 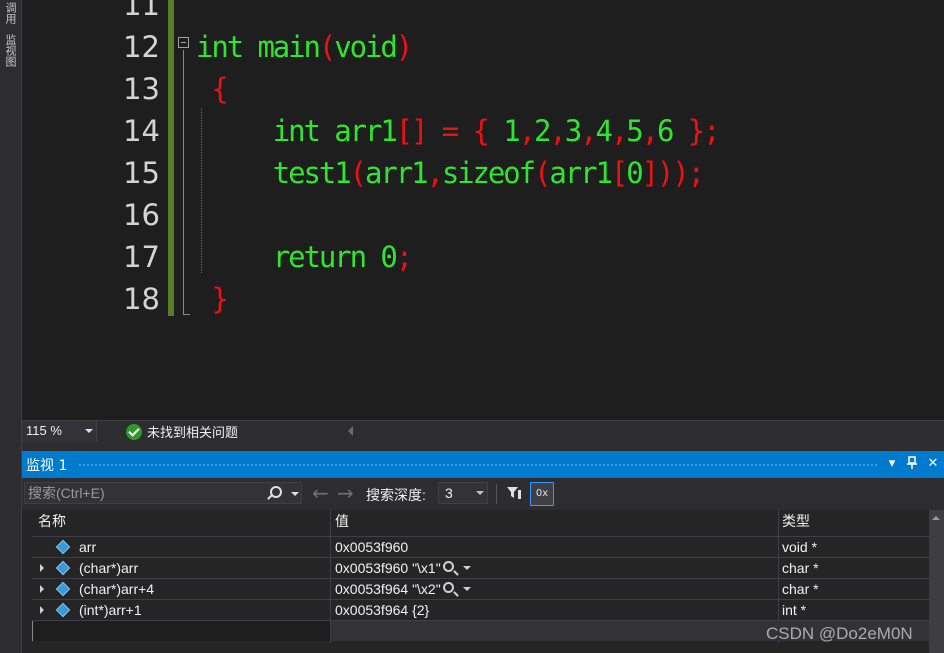 I want to click on column-header-value: 值, so click(x=342, y=522).